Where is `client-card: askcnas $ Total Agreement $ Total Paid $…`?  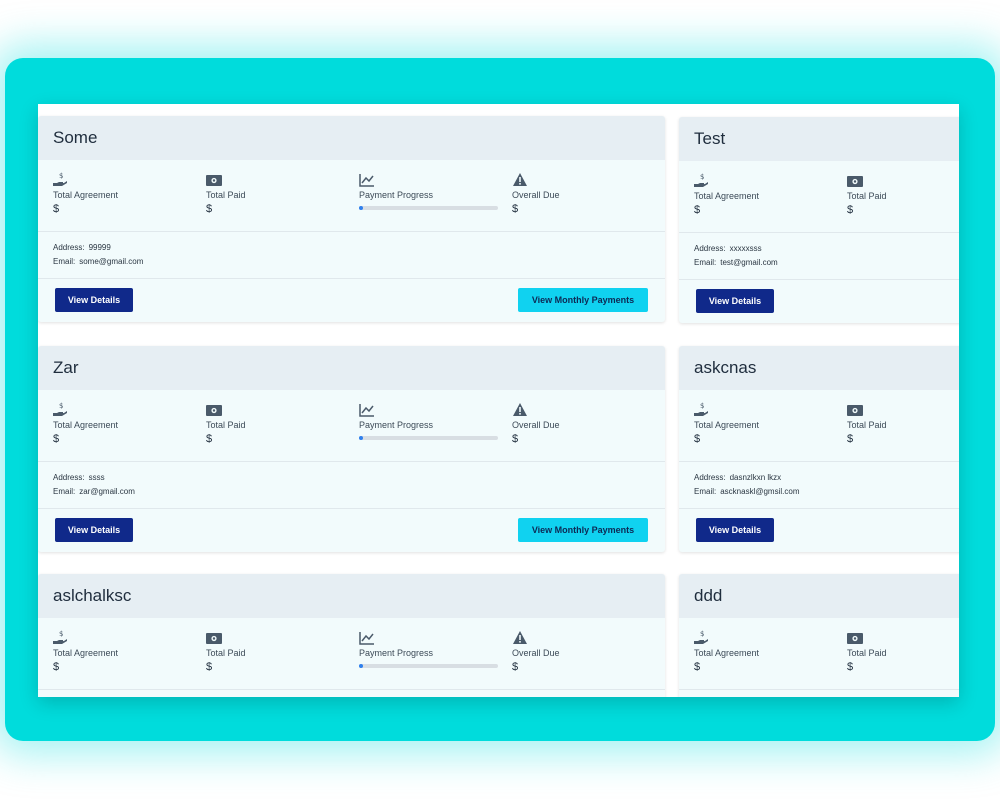 client-card: askcnas $ Total Agreement $ Total Paid $… is located at coordinates (819, 449).